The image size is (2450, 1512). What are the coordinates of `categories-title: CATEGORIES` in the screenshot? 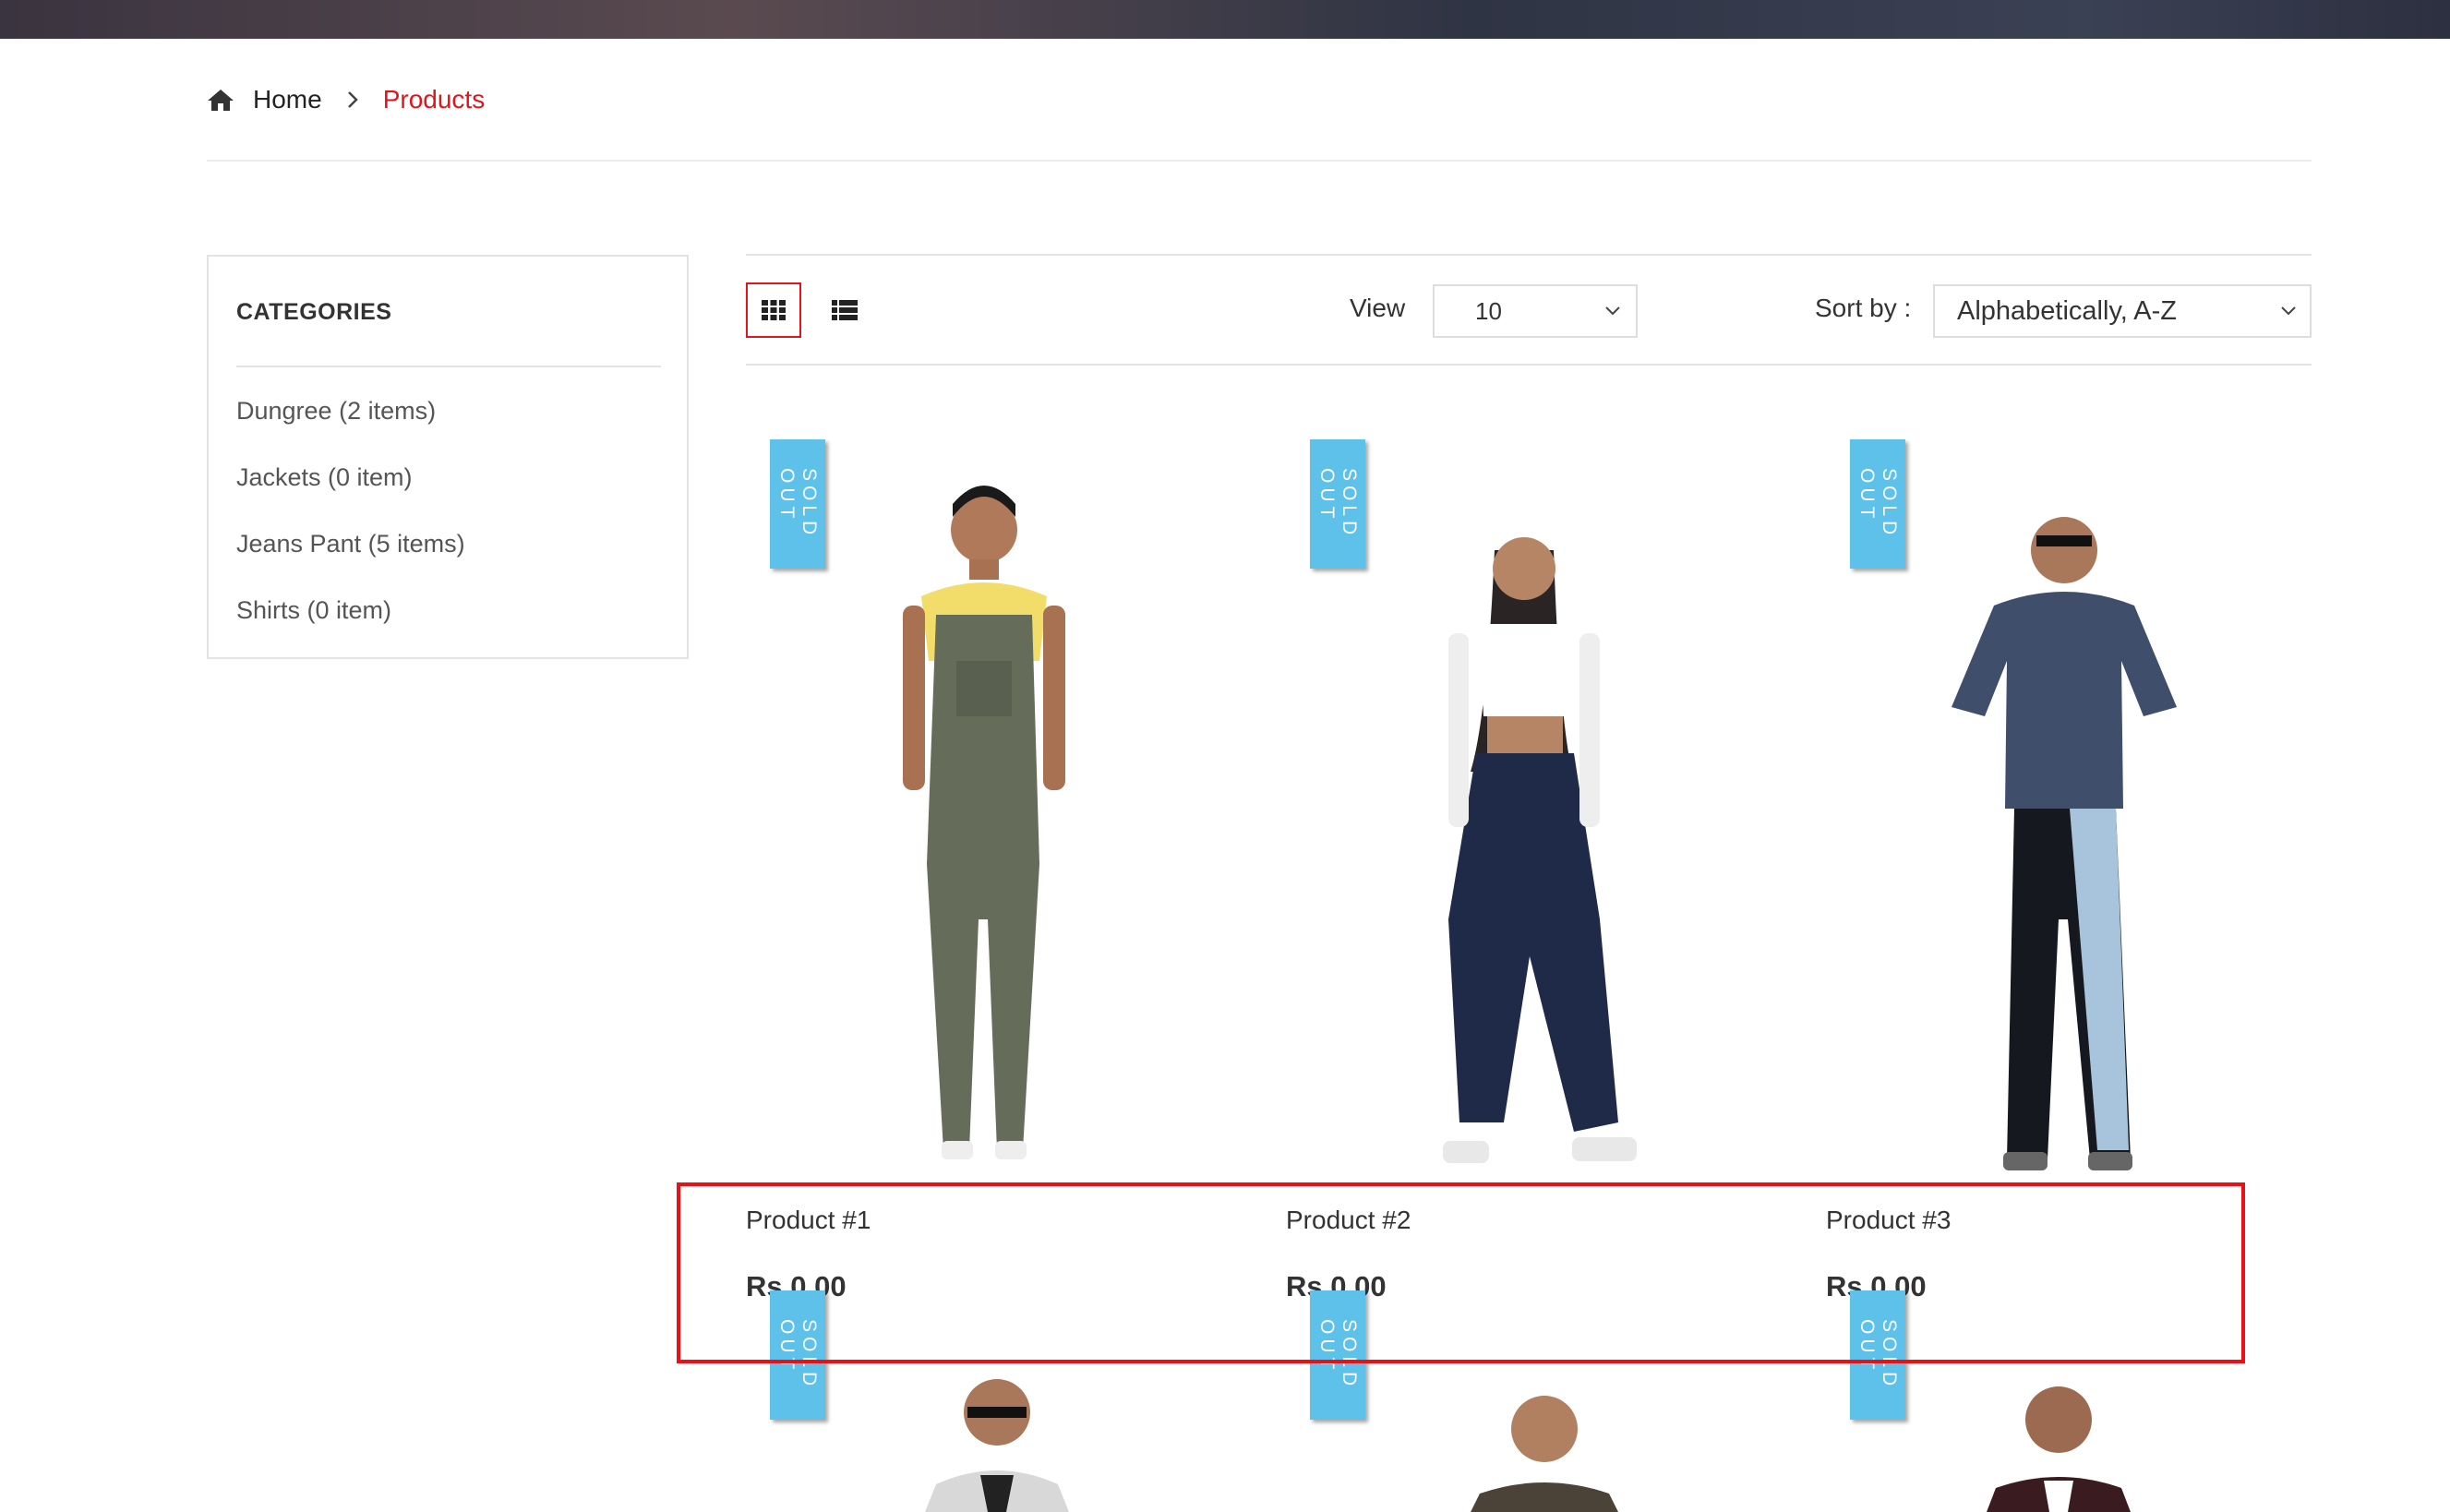 It's located at (314, 312).